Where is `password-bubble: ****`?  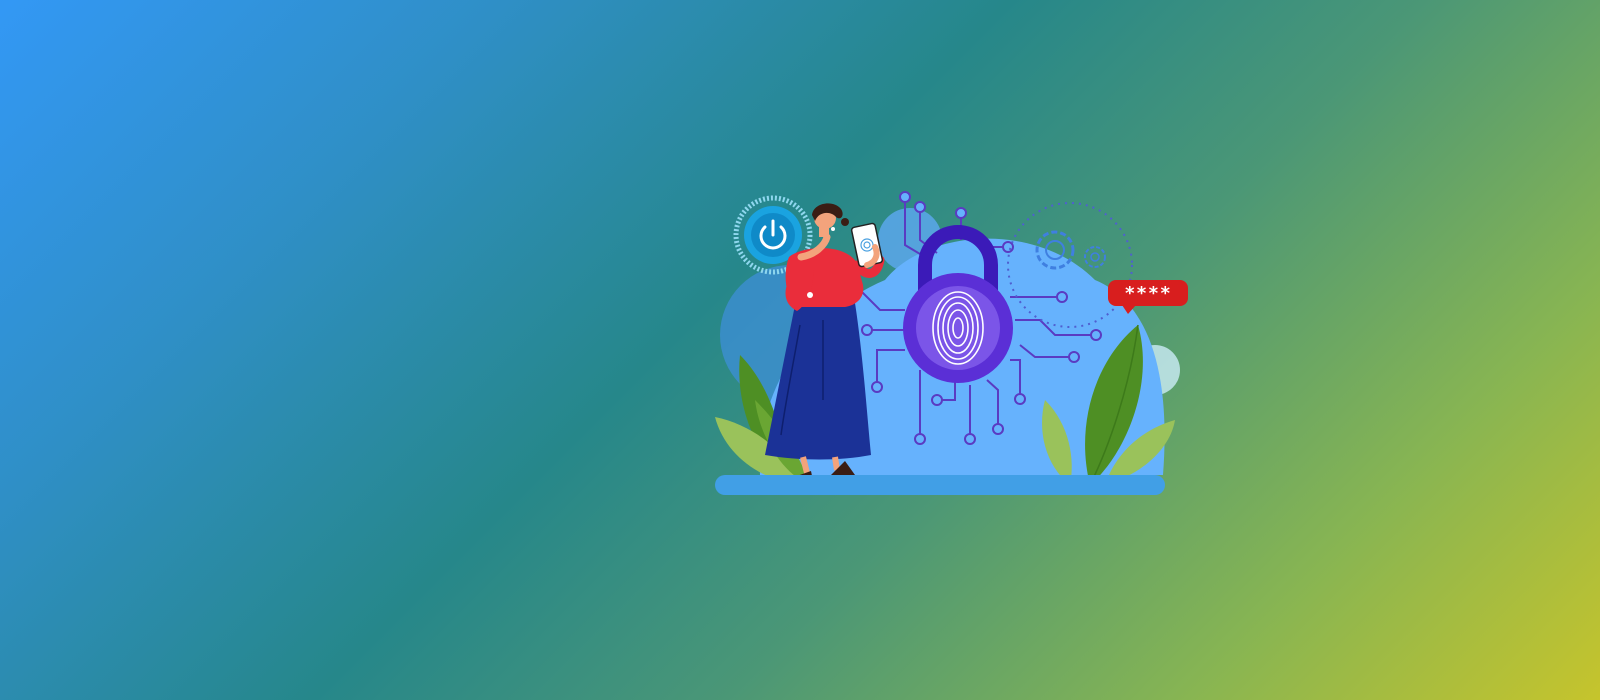
password-bubble: **** is located at coordinates (1148, 297).